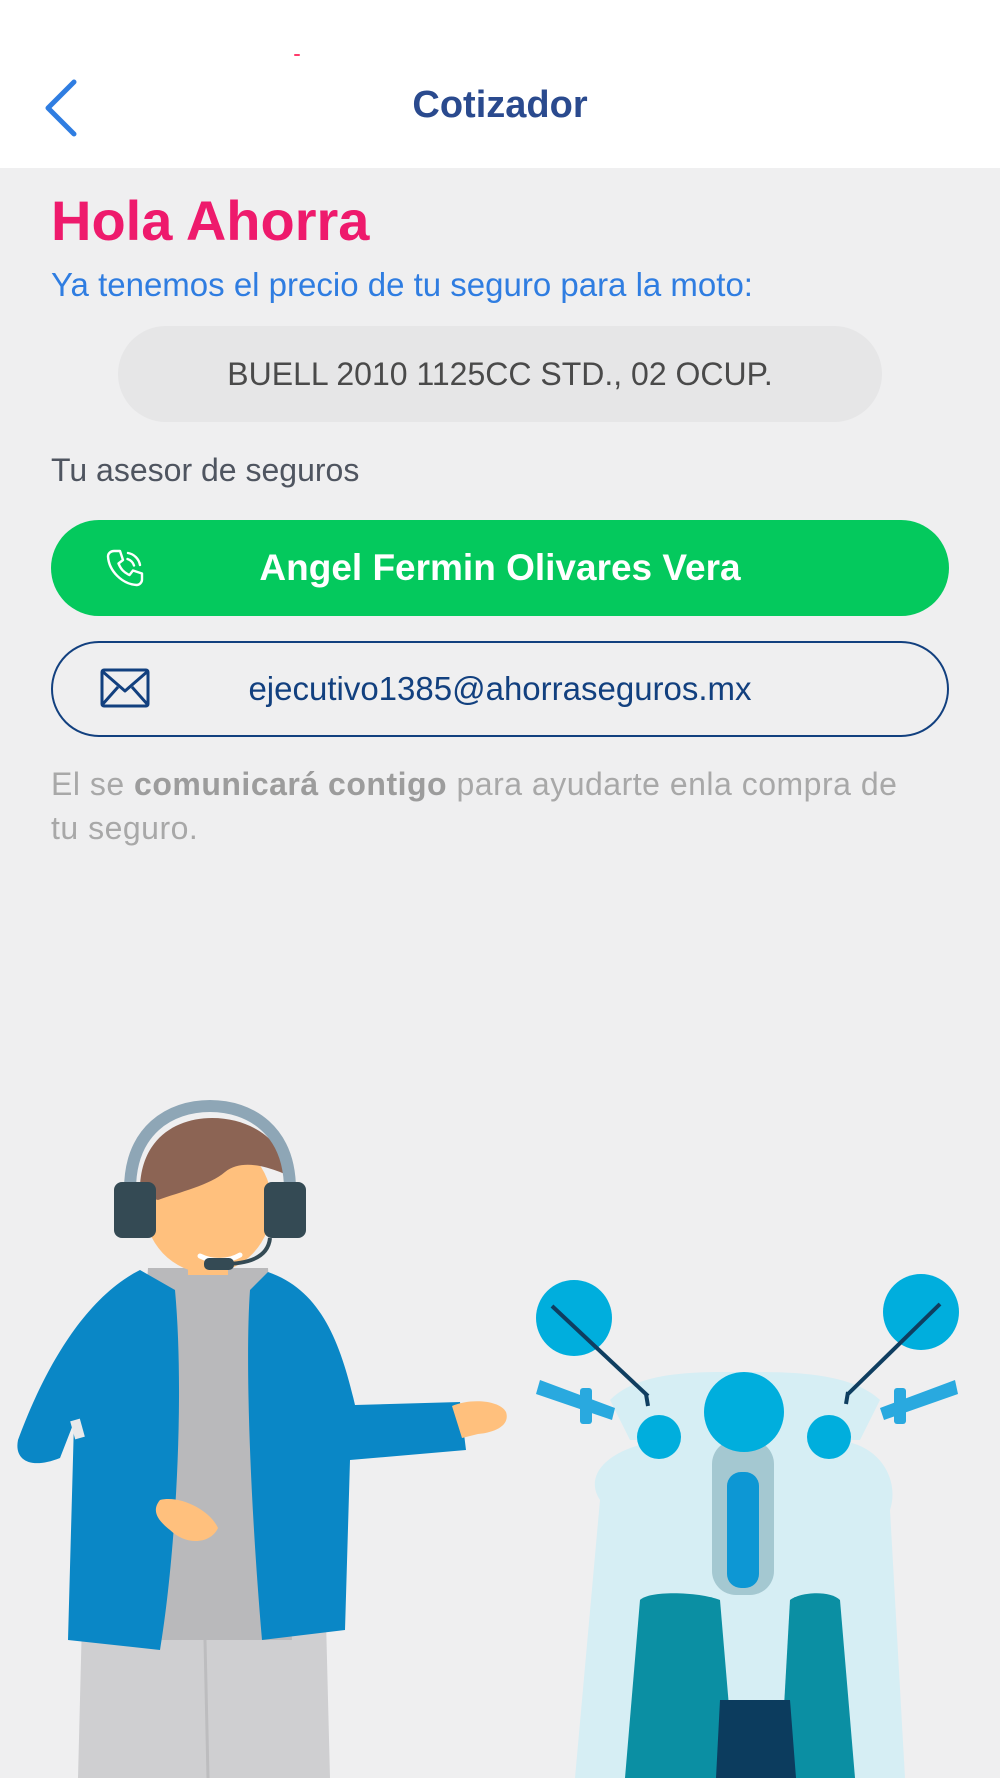 Image resolution: width=1000 pixels, height=1778 pixels. What do you see at coordinates (205, 470) in the screenshot?
I see `advisor-label: Tu asesor de seguros` at bounding box center [205, 470].